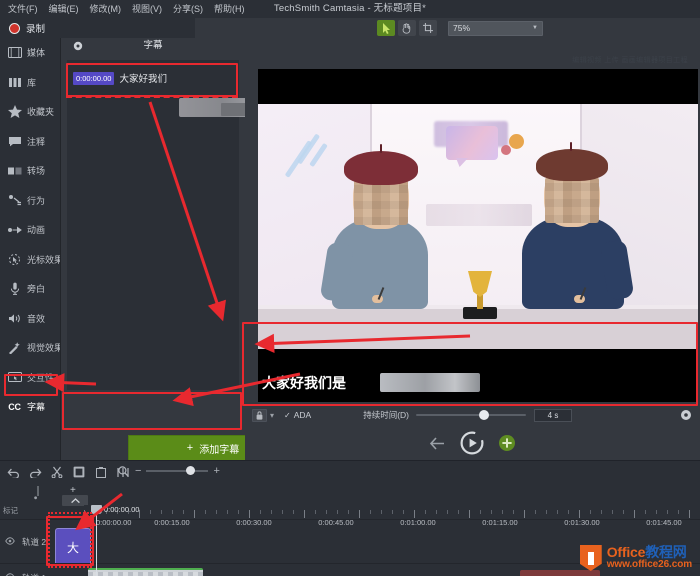 This screenshot has height=576, width=700. I want to click on duration-slider, so click(471, 415).